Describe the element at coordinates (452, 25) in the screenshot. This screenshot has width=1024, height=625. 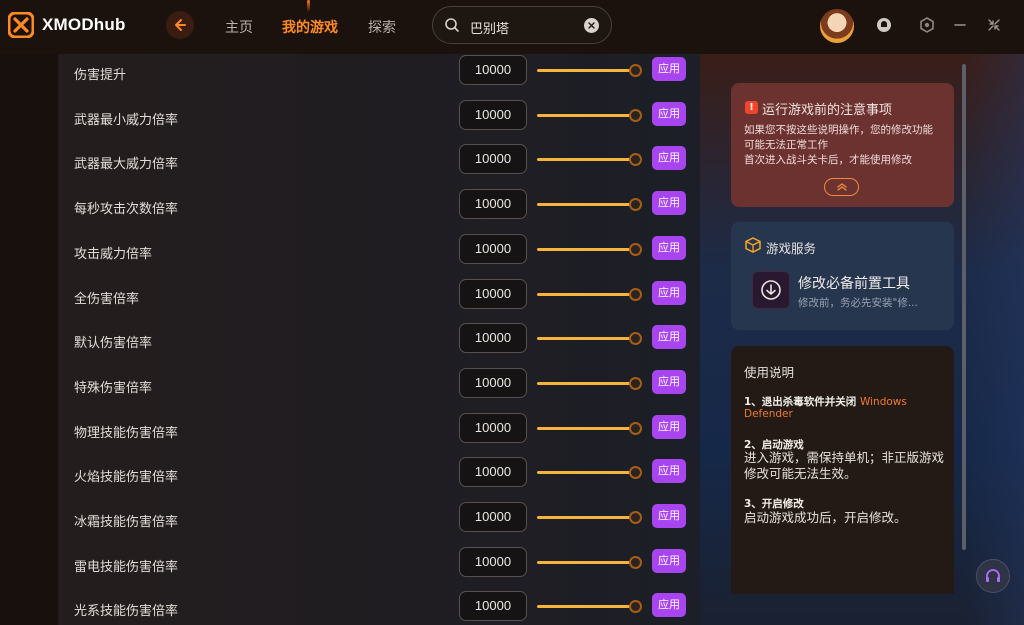
I see `search-icon` at that location.